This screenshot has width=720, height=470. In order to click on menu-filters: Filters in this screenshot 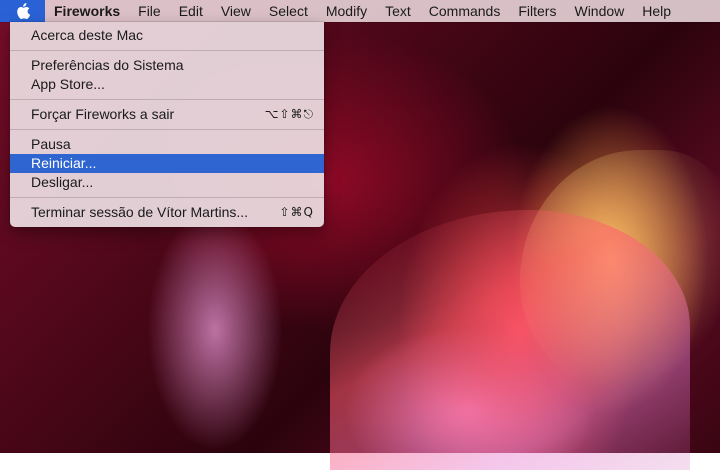, I will do `click(537, 11)`.